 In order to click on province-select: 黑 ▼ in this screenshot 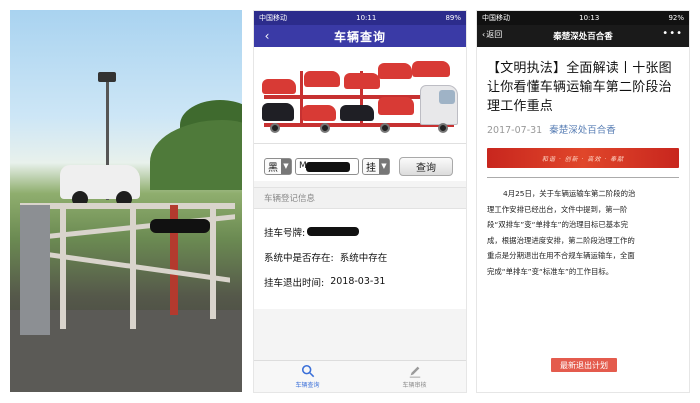, I will do `click(278, 166)`.